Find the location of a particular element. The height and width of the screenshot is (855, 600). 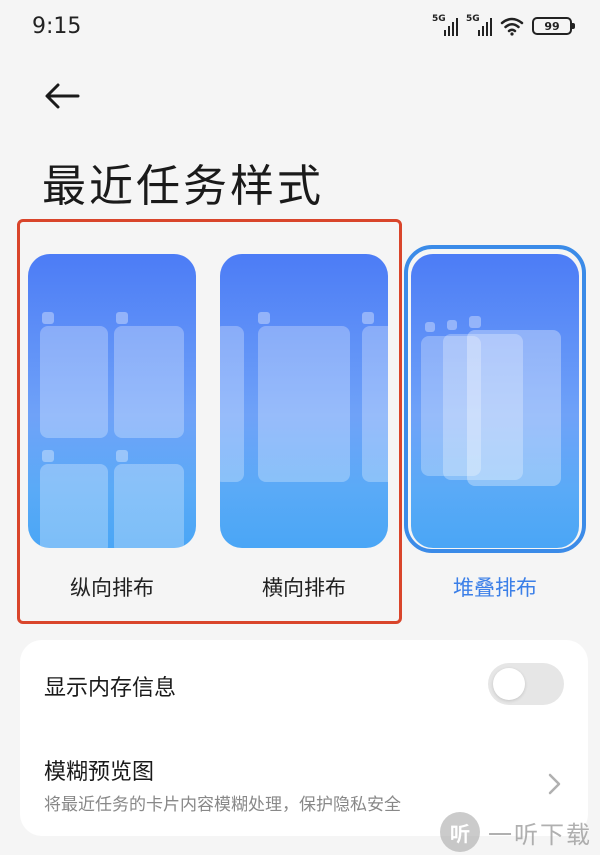

style-option-stacked: 堆叠排布 is located at coordinates (495, 429).